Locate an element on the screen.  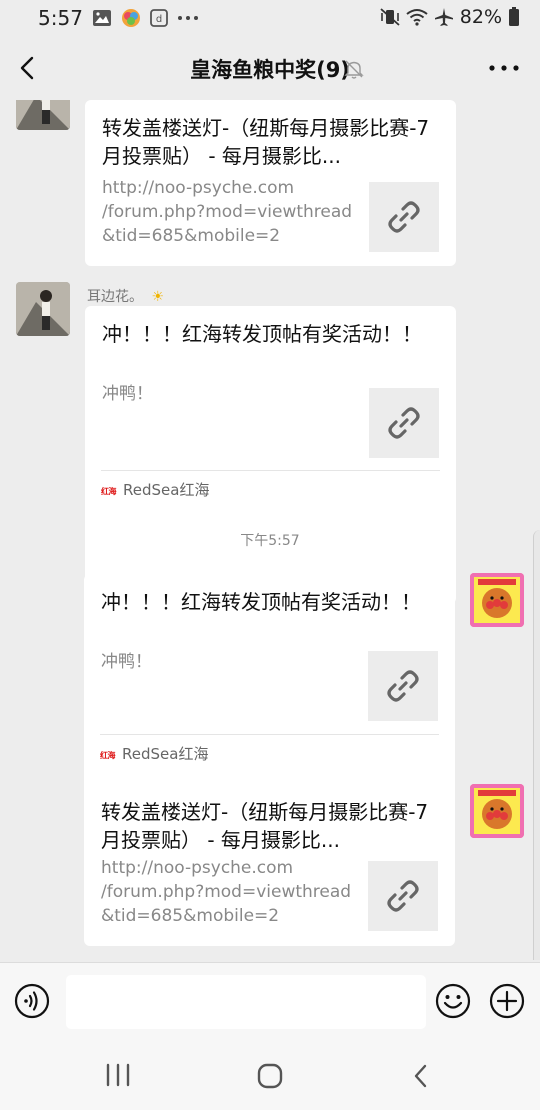
battery-percent: 82% is located at coordinates (480, 17).